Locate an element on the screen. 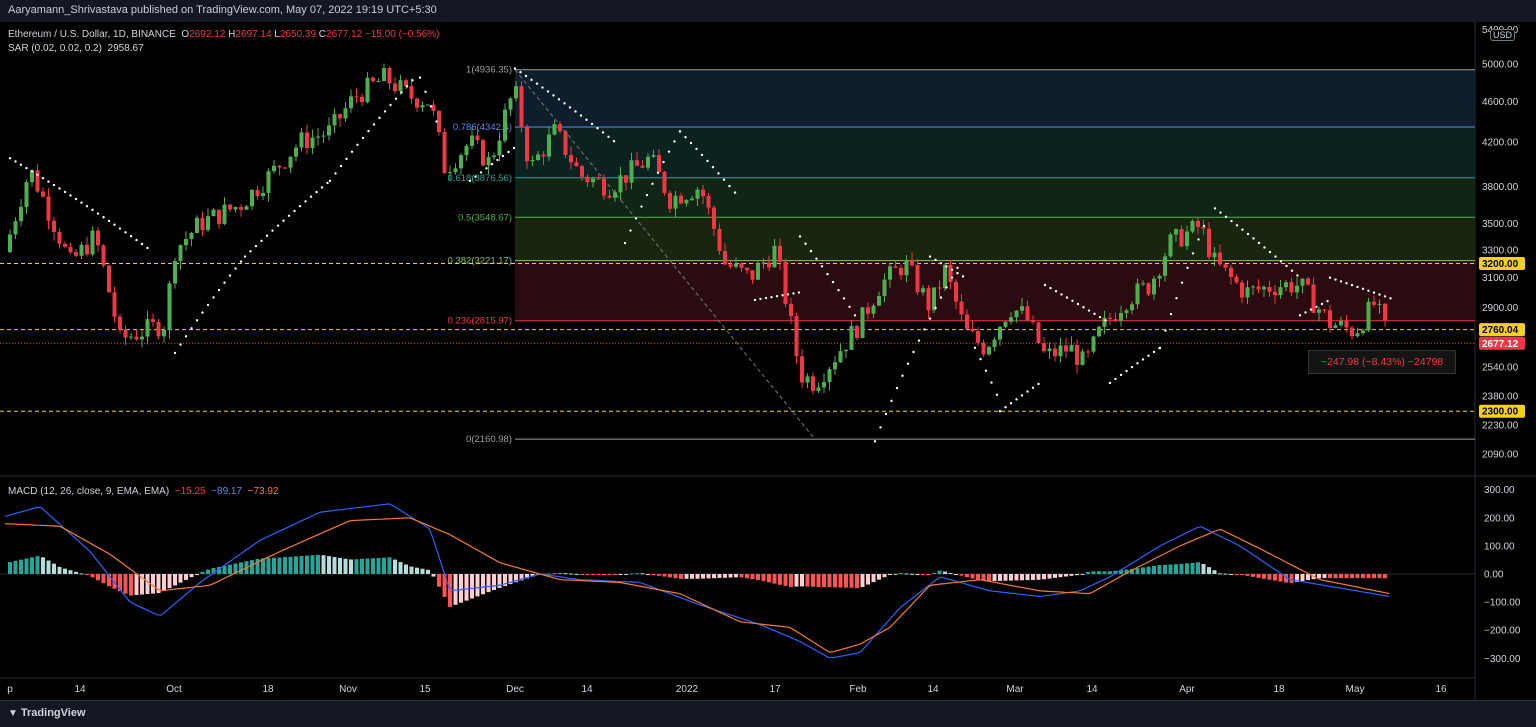 Image resolution: width=1536 pixels, height=727 pixels. macd-tick-label: 0.00 is located at coordinates (1494, 575).